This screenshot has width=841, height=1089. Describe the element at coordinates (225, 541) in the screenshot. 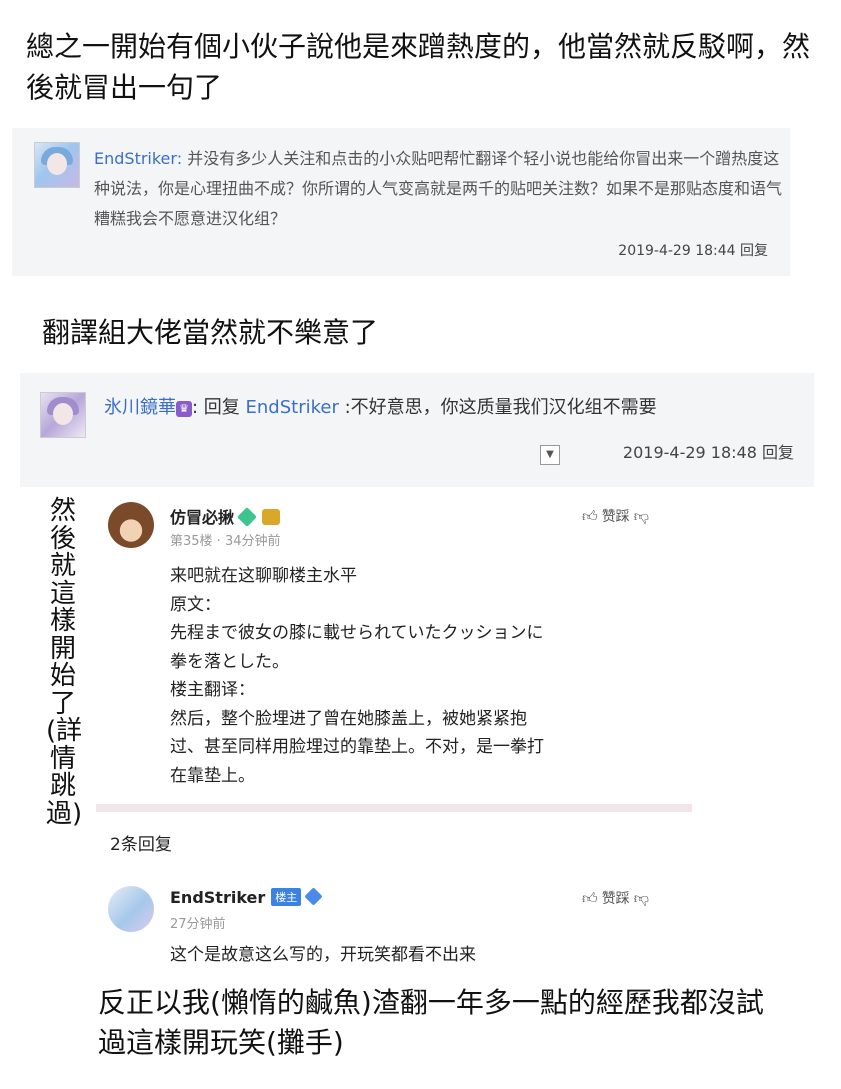

I see `comment-meta: 第35楼 · 34分钟前` at that location.